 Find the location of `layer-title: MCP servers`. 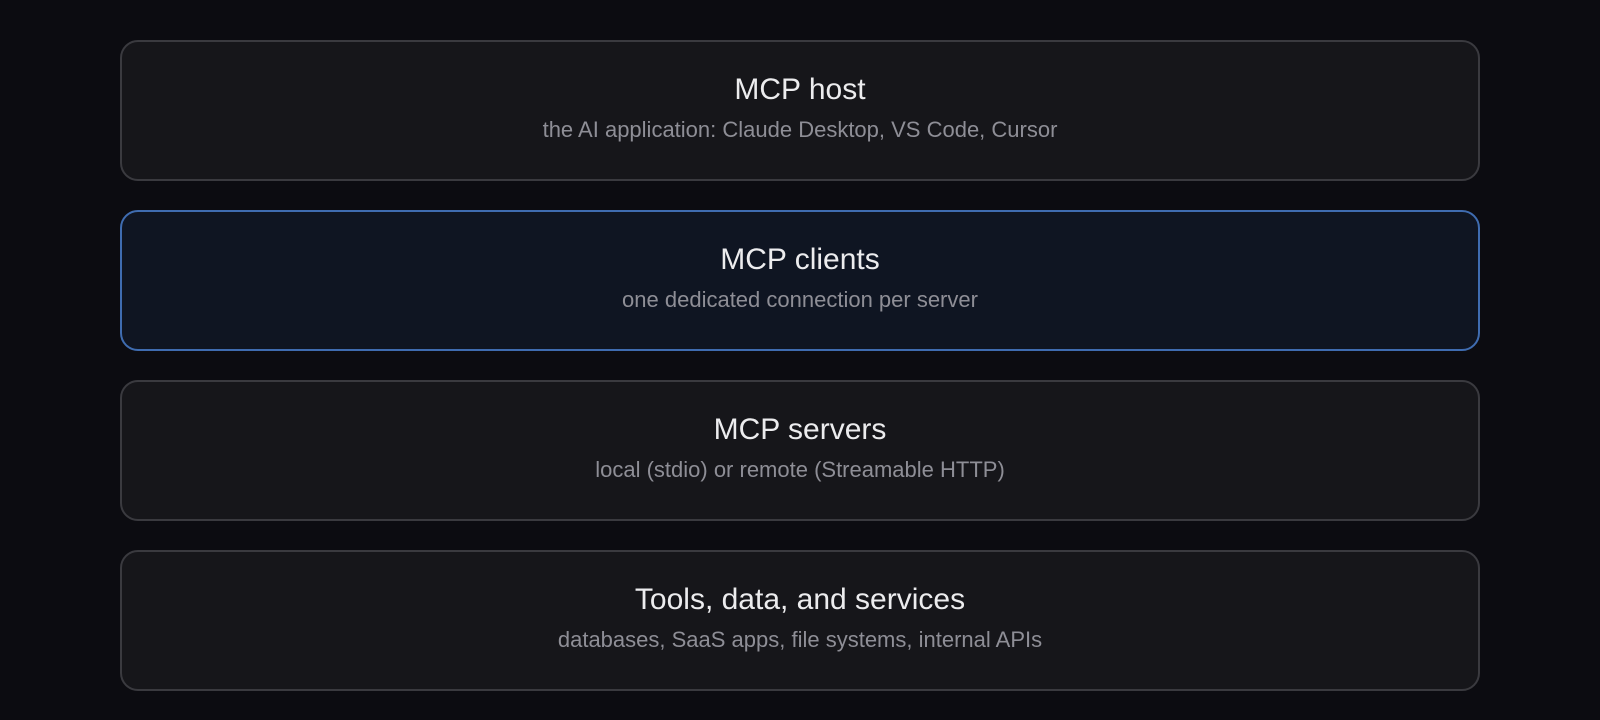

layer-title: MCP servers is located at coordinates (800, 429).